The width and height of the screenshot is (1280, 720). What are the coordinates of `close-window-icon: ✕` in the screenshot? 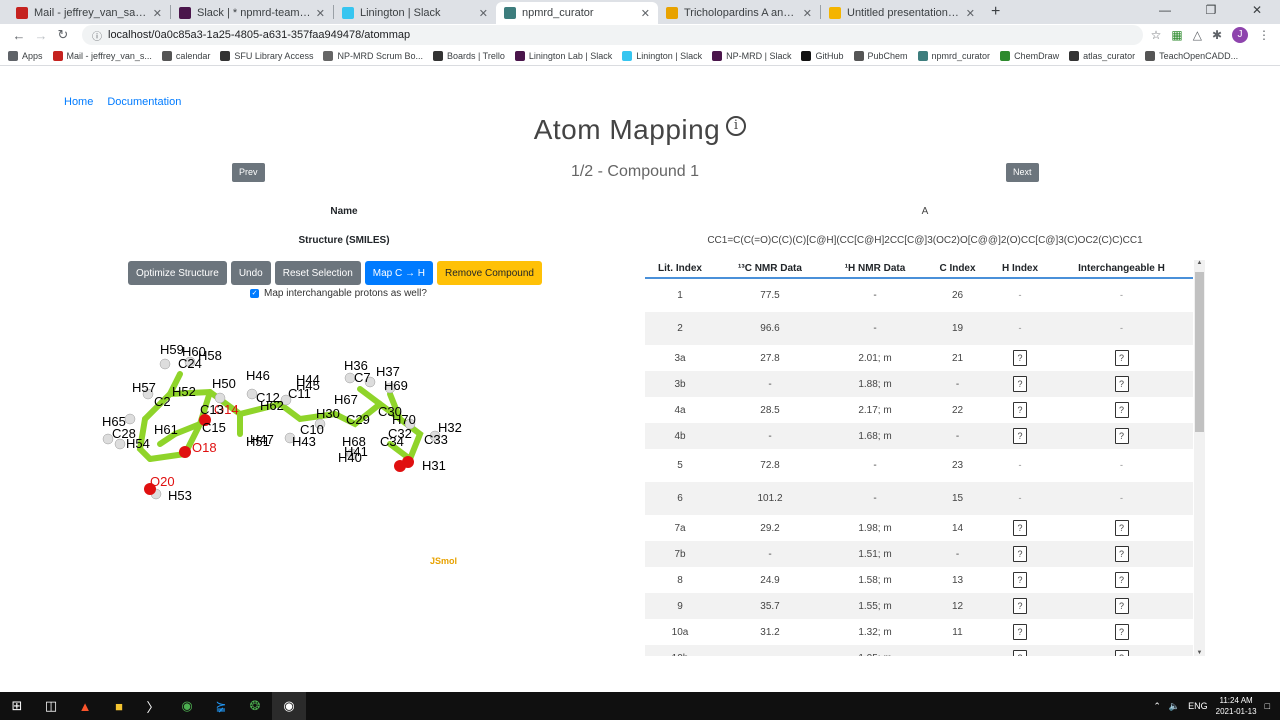 It's located at (1257, 12).